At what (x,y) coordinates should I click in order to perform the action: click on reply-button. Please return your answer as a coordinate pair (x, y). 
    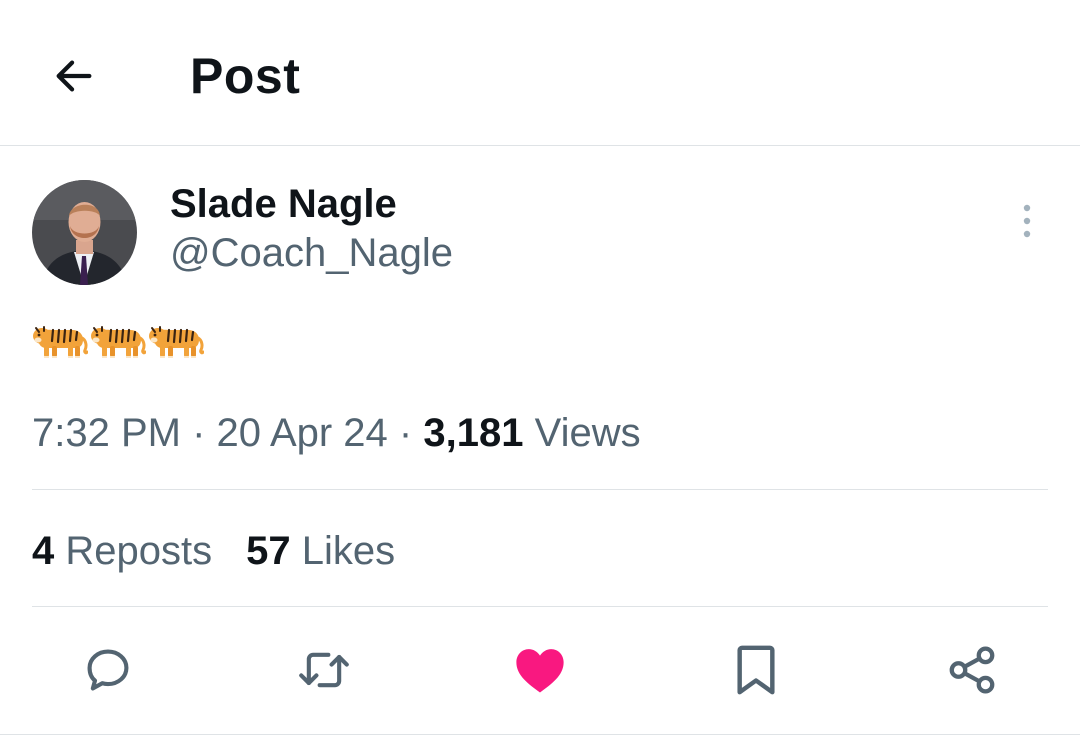
    Looking at the image, I should click on (108, 670).